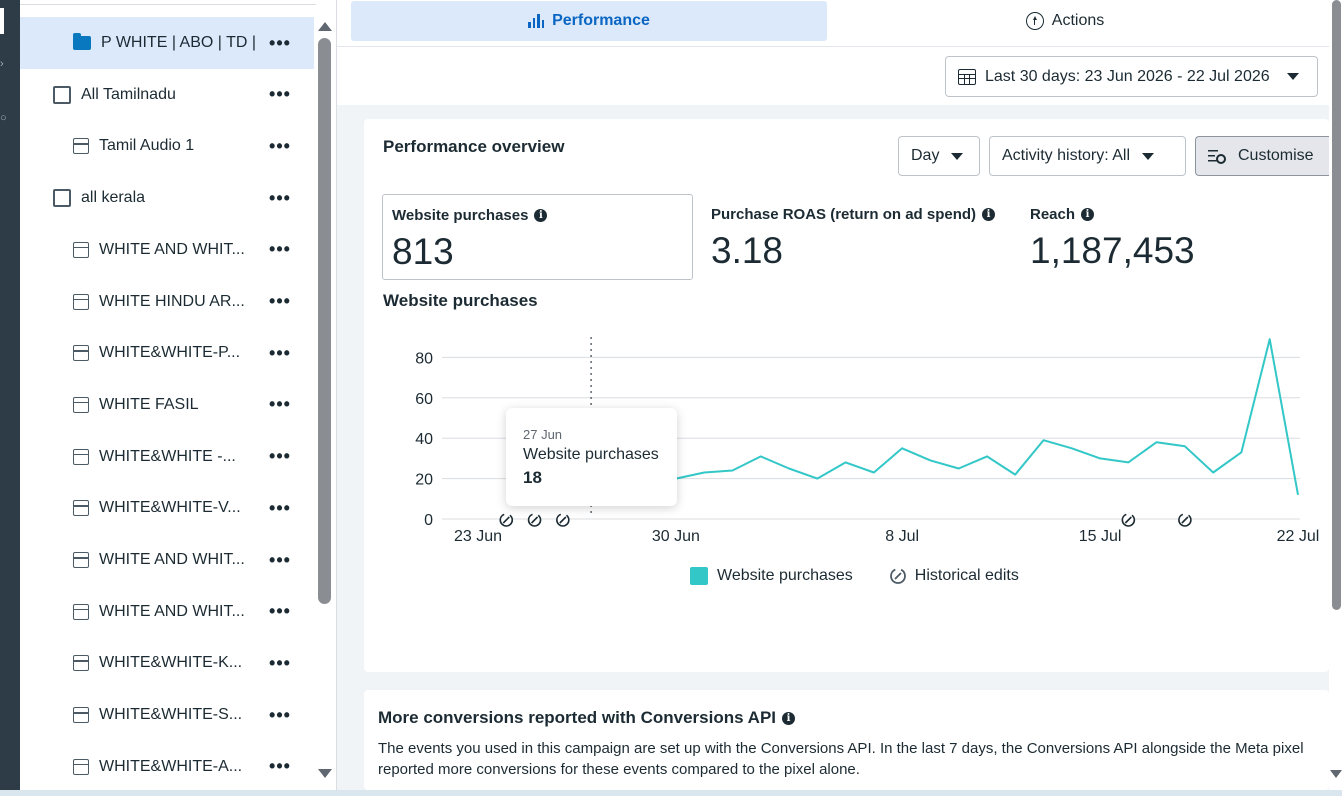  What do you see at coordinates (676, 536) in the screenshot?
I see `x-tick-label: 30 Jun` at bounding box center [676, 536].